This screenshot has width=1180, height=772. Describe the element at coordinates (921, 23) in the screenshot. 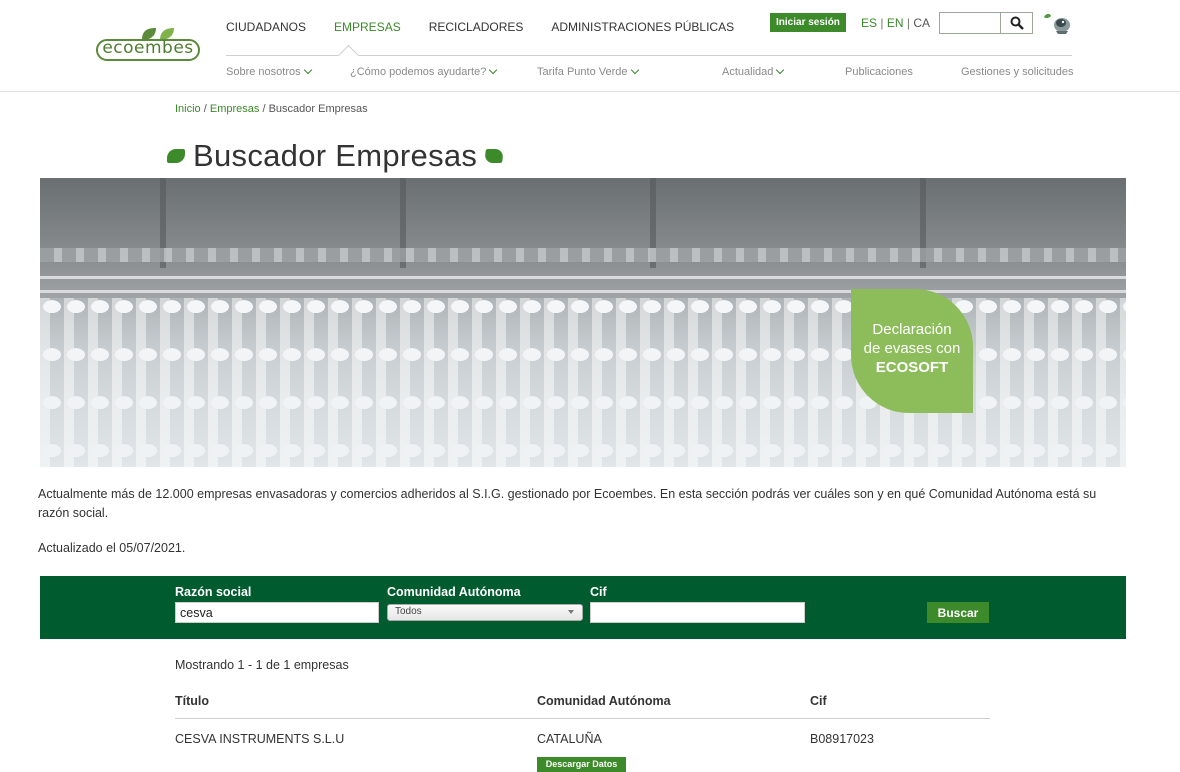

I see `lang-ca: CA` at that location.